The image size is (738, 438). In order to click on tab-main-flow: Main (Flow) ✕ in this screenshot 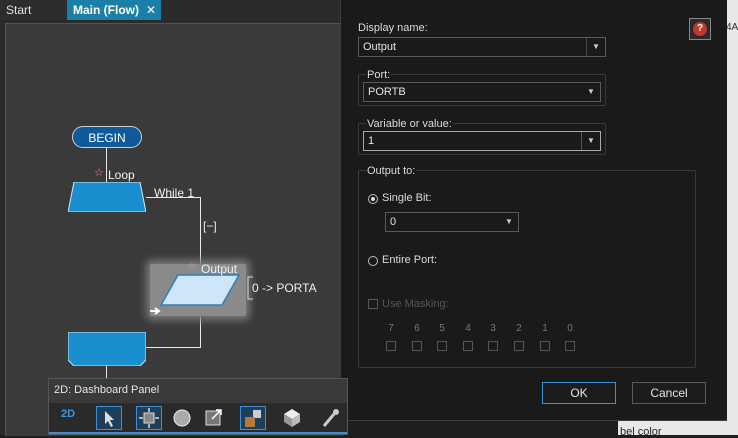, I will do `click(114, 10)`.